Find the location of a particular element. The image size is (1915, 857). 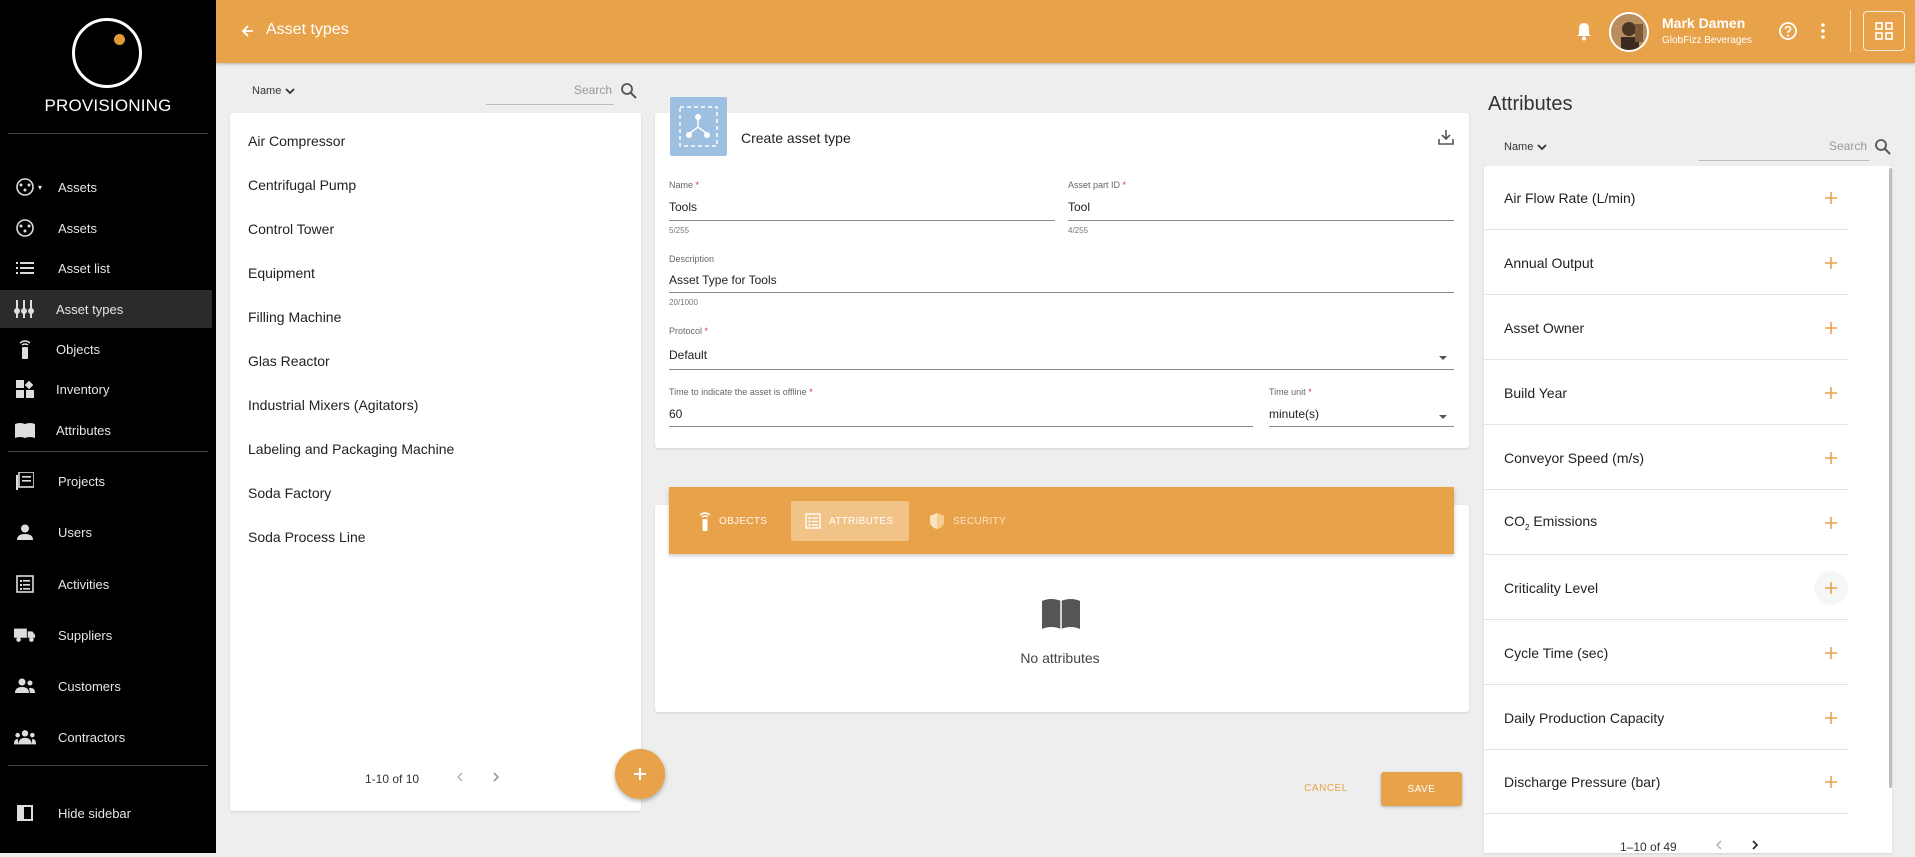

sensor-icon is located at coordinates (25, 349).